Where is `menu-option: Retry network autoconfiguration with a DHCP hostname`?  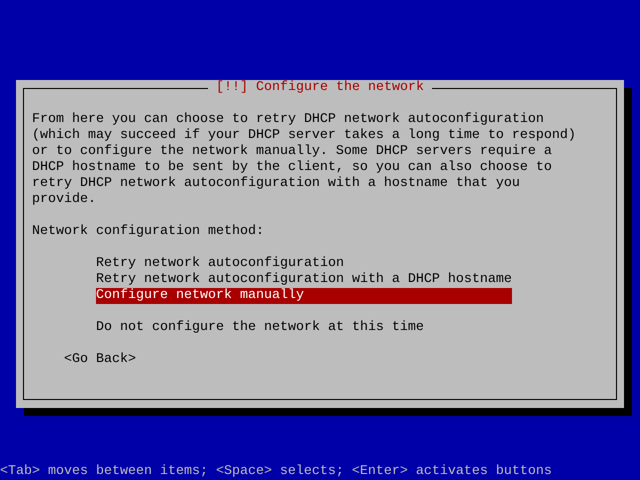 menu-option: Retry network autoconfiguration with a DHCP hostname is located at coordinates (304, 280).